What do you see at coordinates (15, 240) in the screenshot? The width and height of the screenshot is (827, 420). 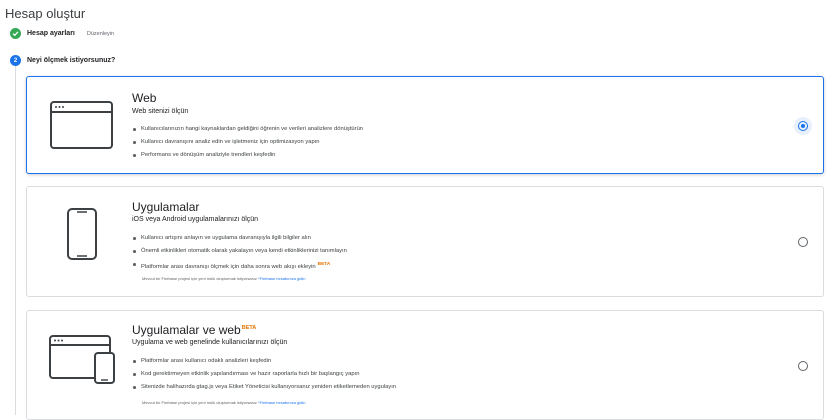 I see `stepper-line` at bounding box center [15, 240].